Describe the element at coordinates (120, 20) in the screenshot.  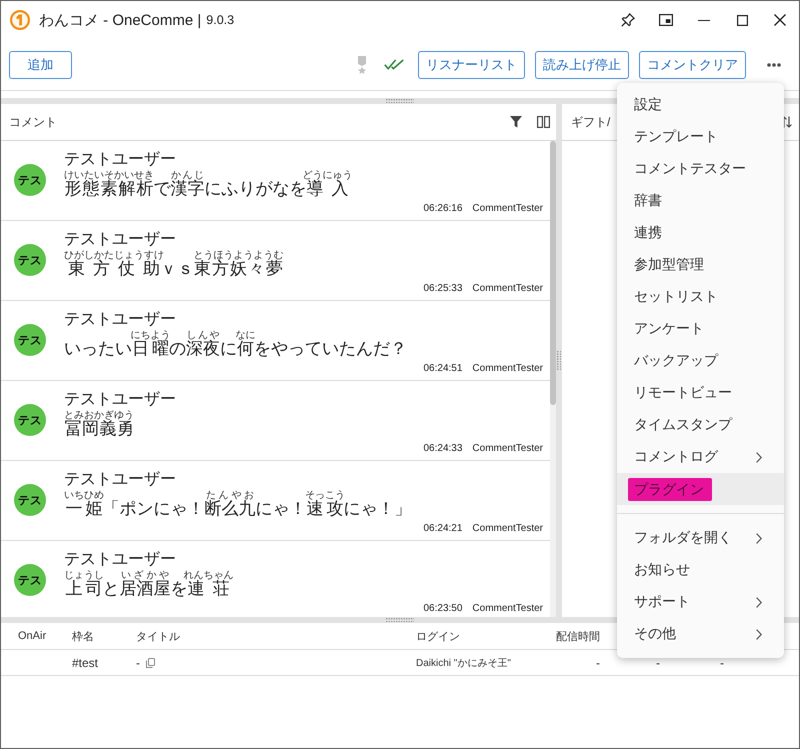
I see `window-title: わんコメ - OneComme |` at that location.